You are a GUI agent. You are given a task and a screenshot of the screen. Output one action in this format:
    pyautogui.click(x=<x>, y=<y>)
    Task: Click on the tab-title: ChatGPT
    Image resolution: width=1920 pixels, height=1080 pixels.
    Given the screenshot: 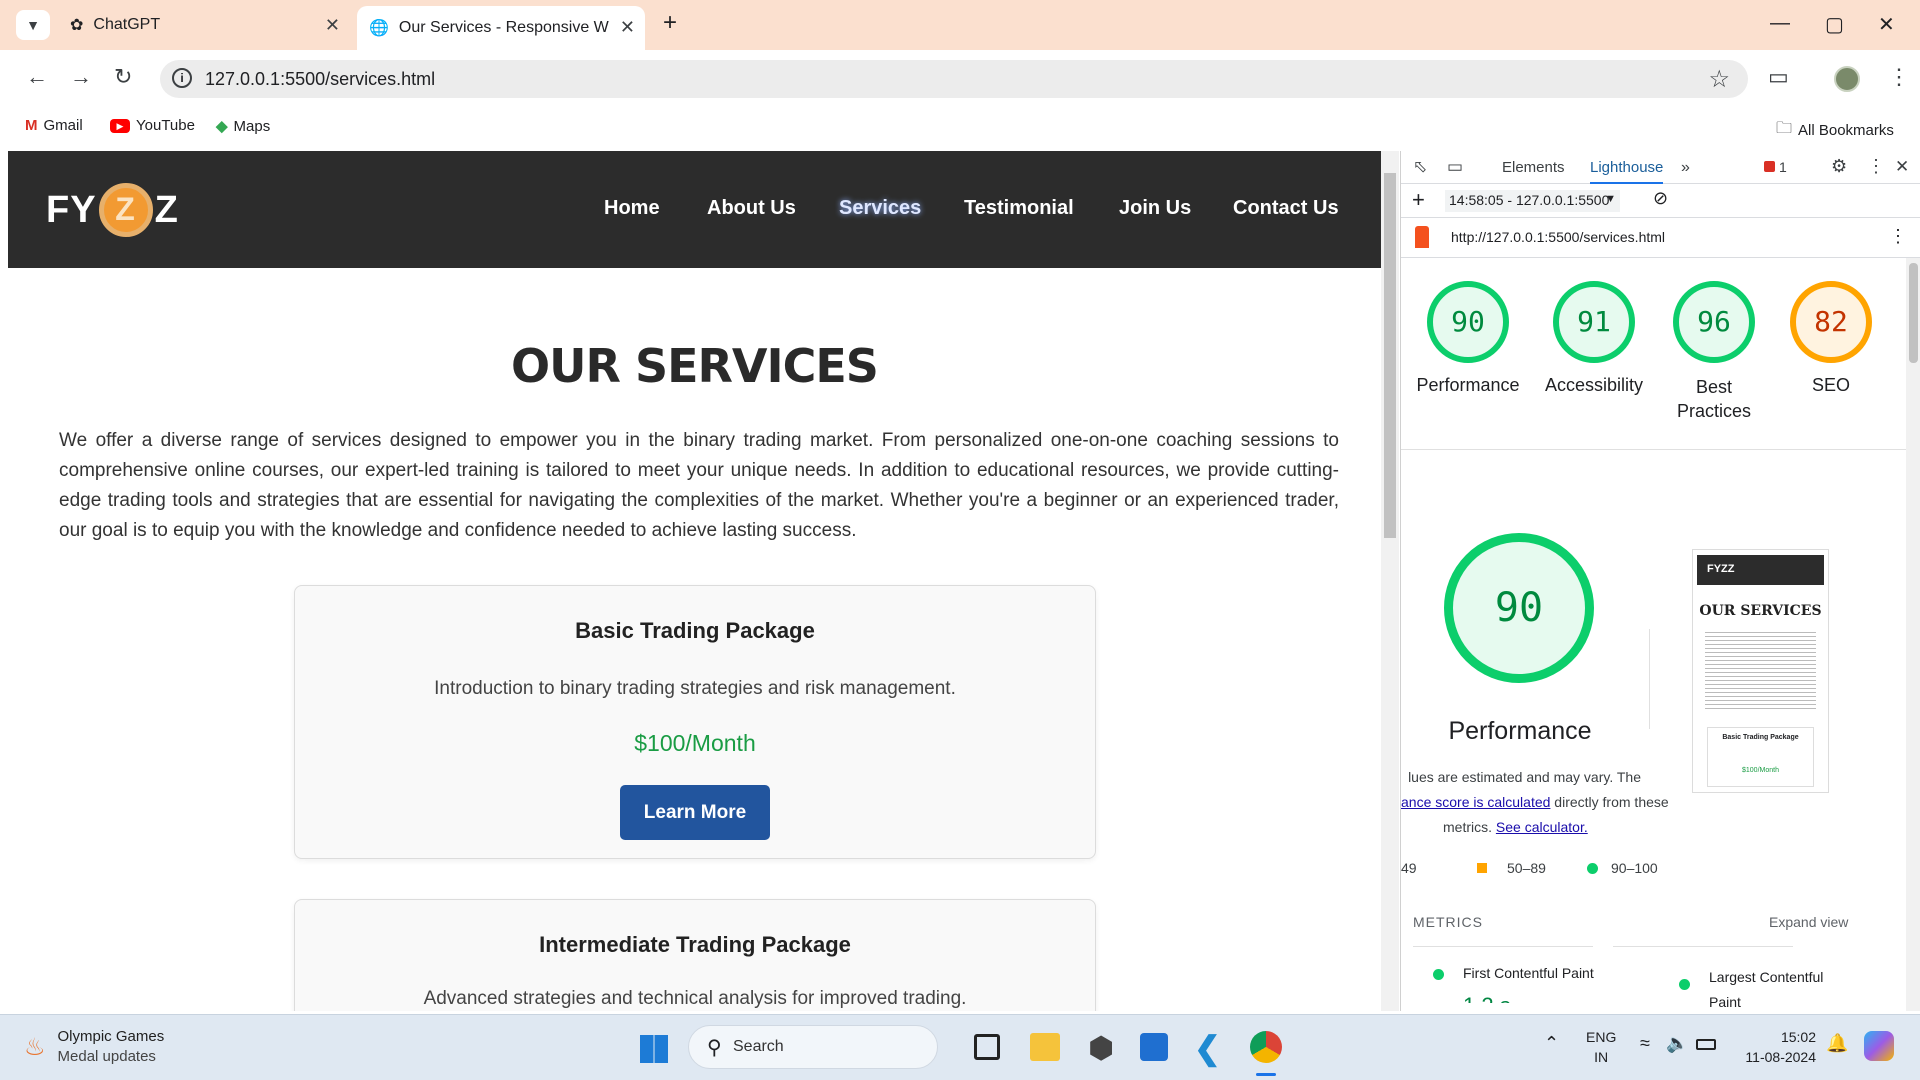 What is the action you would take?
    pyautogui.click(x=127, y=24)
    